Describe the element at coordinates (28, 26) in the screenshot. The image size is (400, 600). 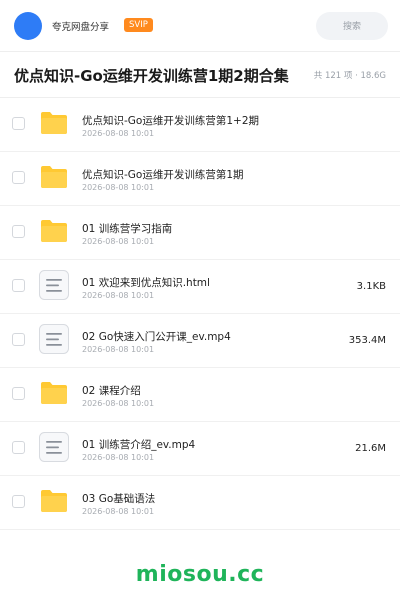
I see `avatar` at that location.